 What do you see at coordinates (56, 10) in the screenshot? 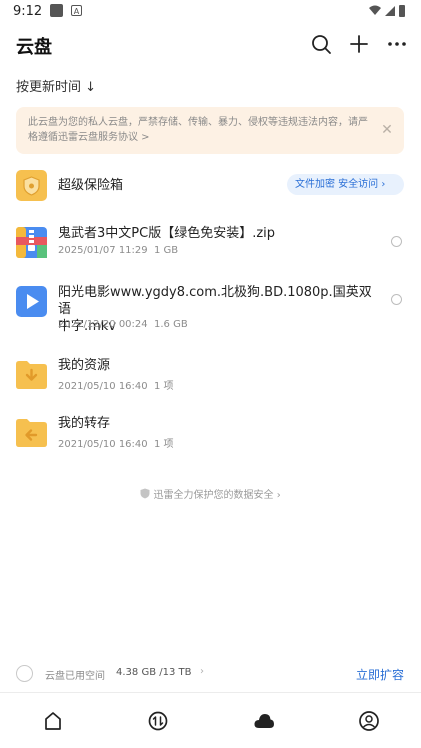
I see `notification-icon` at bounding box center [56, 10].